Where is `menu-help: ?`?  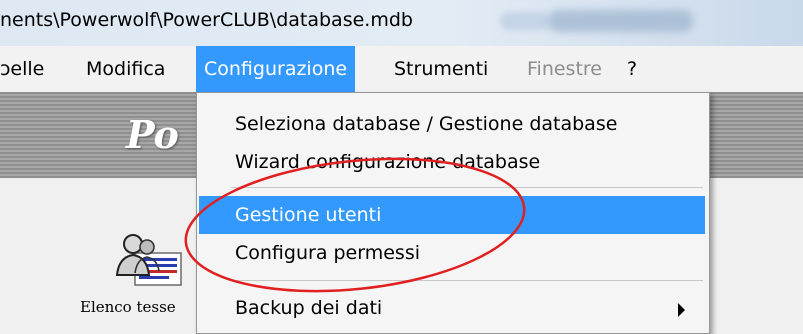
menu-help: ? is located at coordinates (632, 69).